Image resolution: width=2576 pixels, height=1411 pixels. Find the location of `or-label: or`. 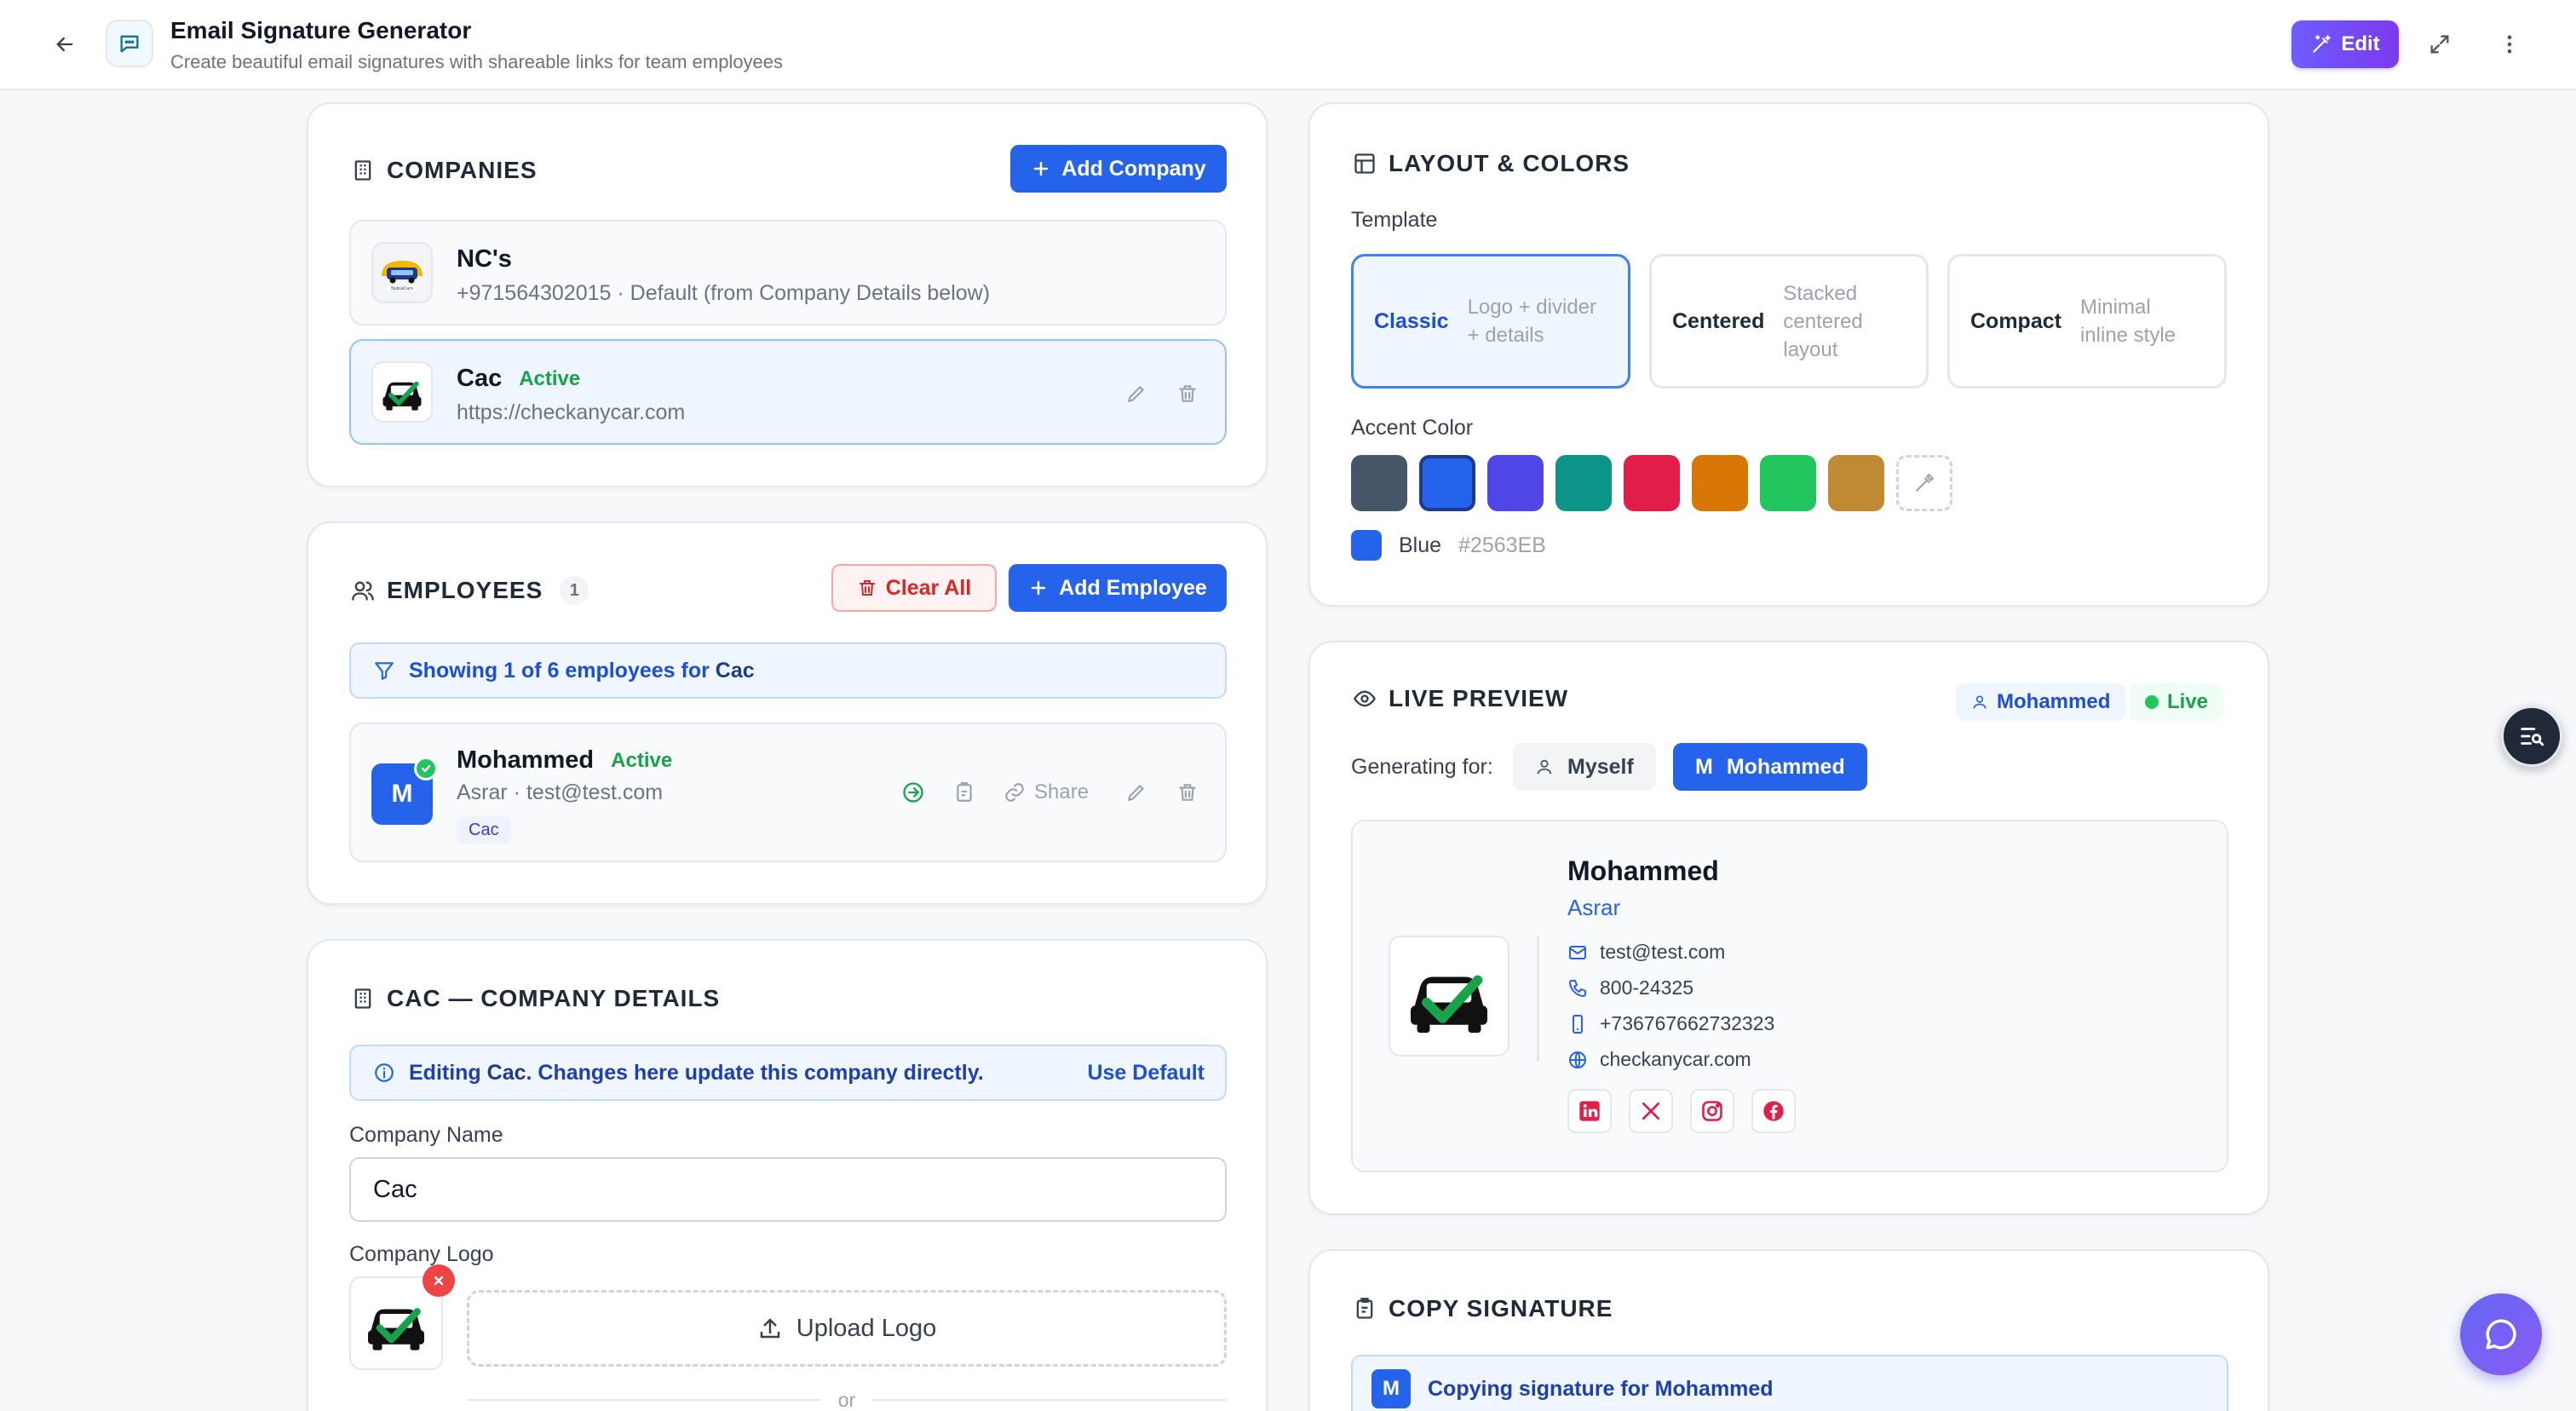

or-label: or is located at coordinates (846, 1399).